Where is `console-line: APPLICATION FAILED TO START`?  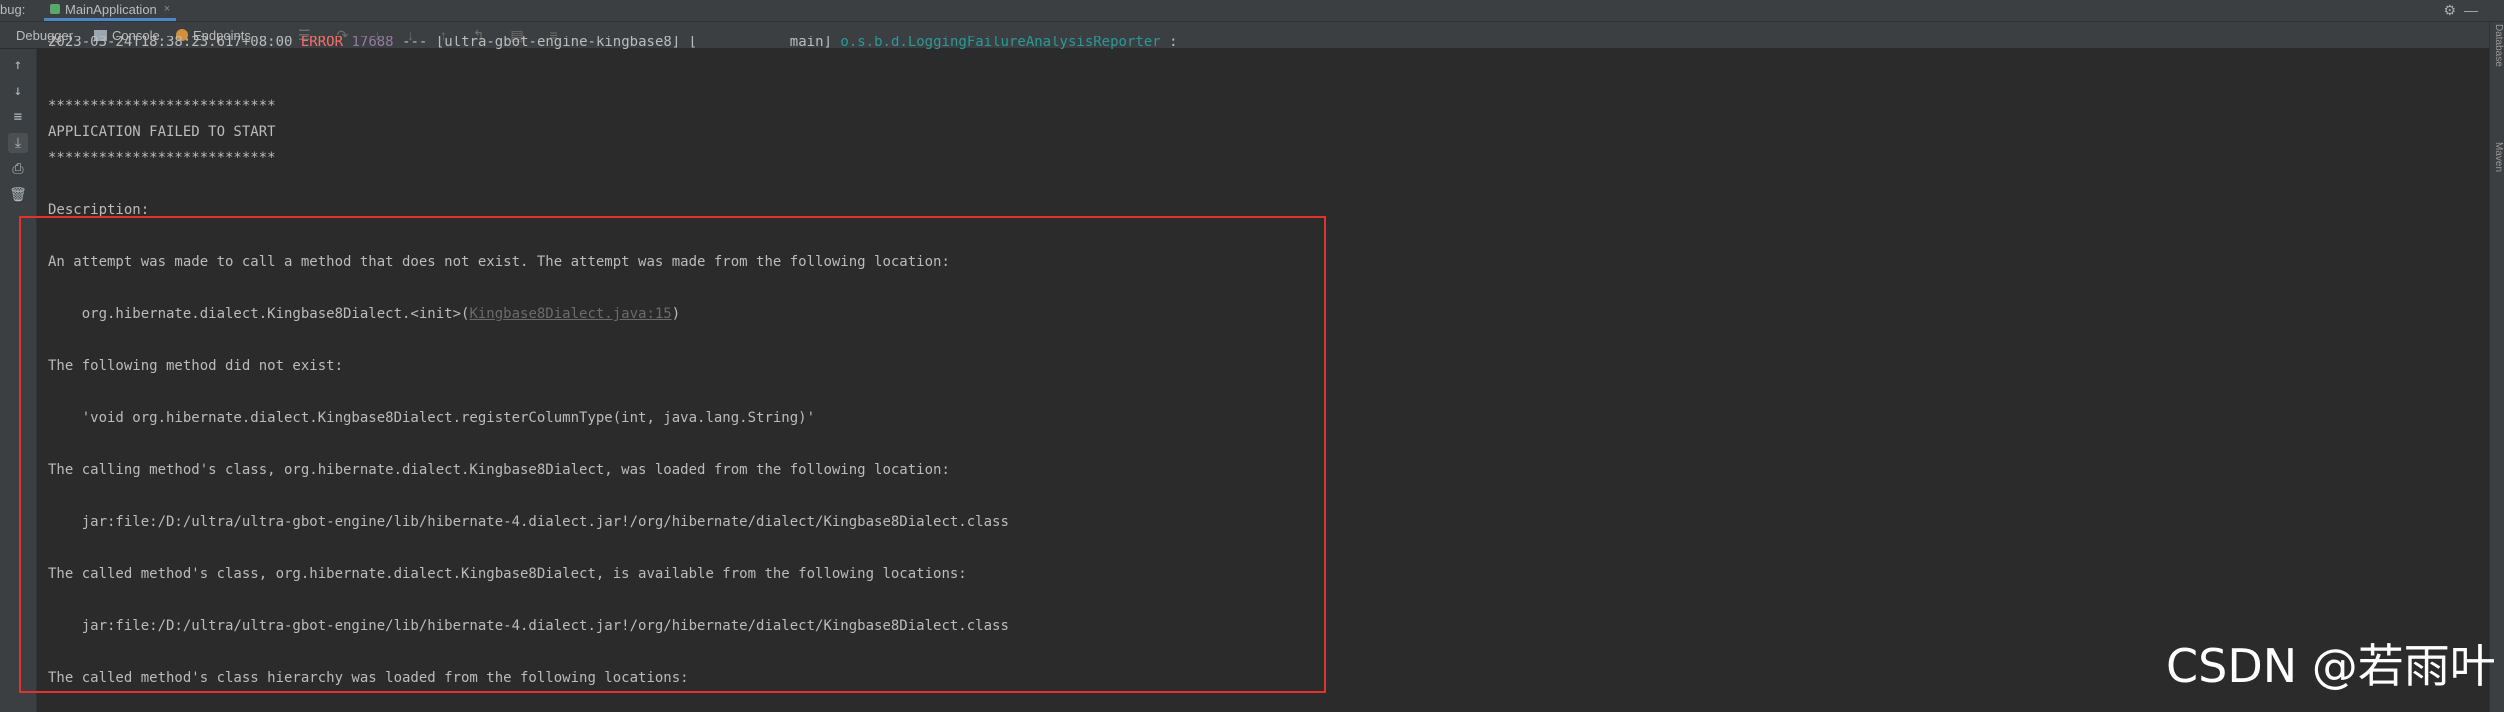
console-line: APPLICATION FAILED TO START is located at coordinates (162, 132).